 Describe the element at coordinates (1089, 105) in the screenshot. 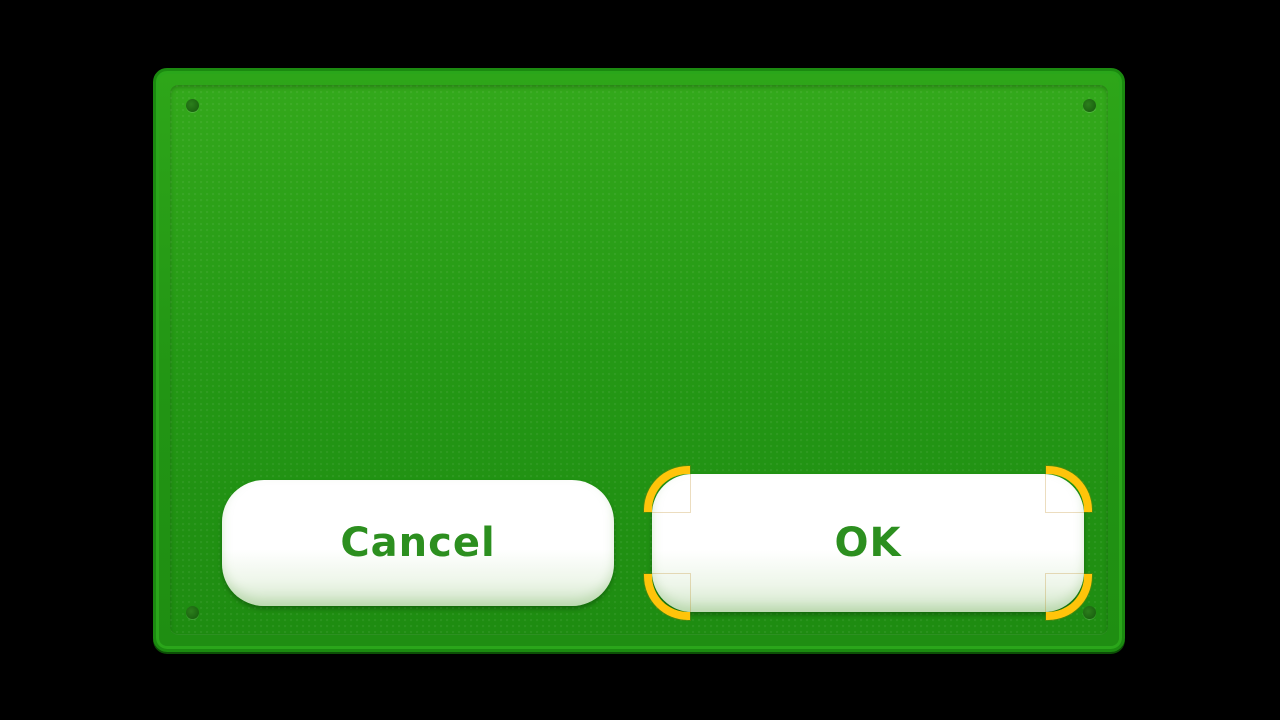

I see `screw-top-right-icon` at that location.